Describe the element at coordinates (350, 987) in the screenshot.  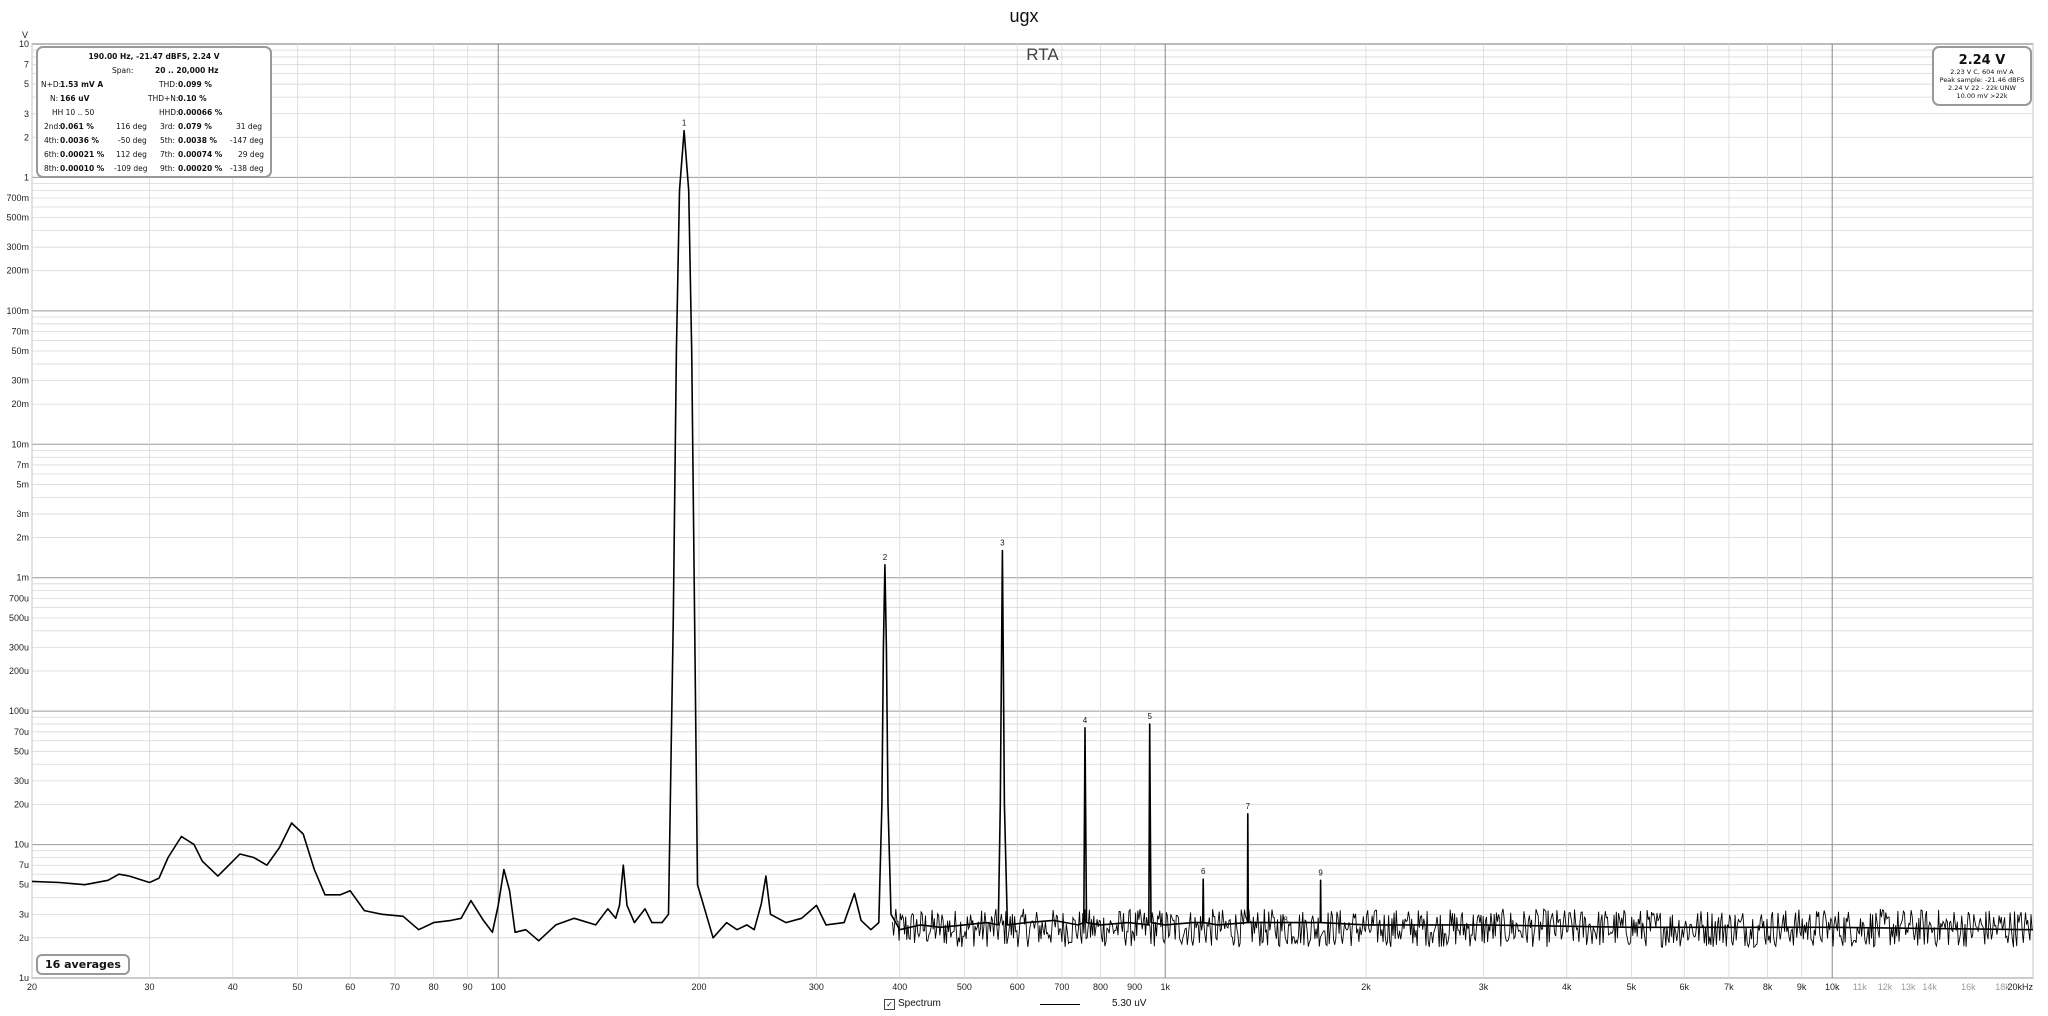
I see `x-tick-label: 60` at that location.